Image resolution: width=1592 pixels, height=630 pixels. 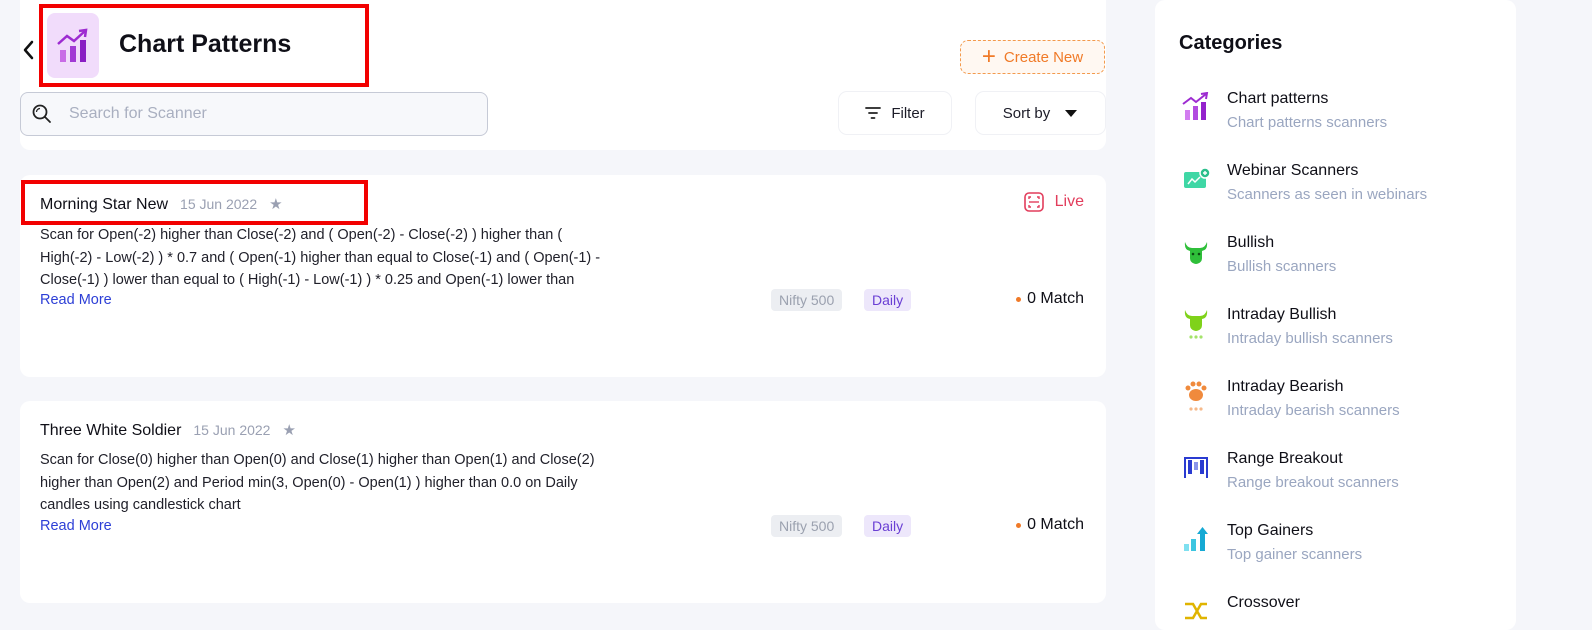 I want to click on filter-icon, so click(x=873, y=113).